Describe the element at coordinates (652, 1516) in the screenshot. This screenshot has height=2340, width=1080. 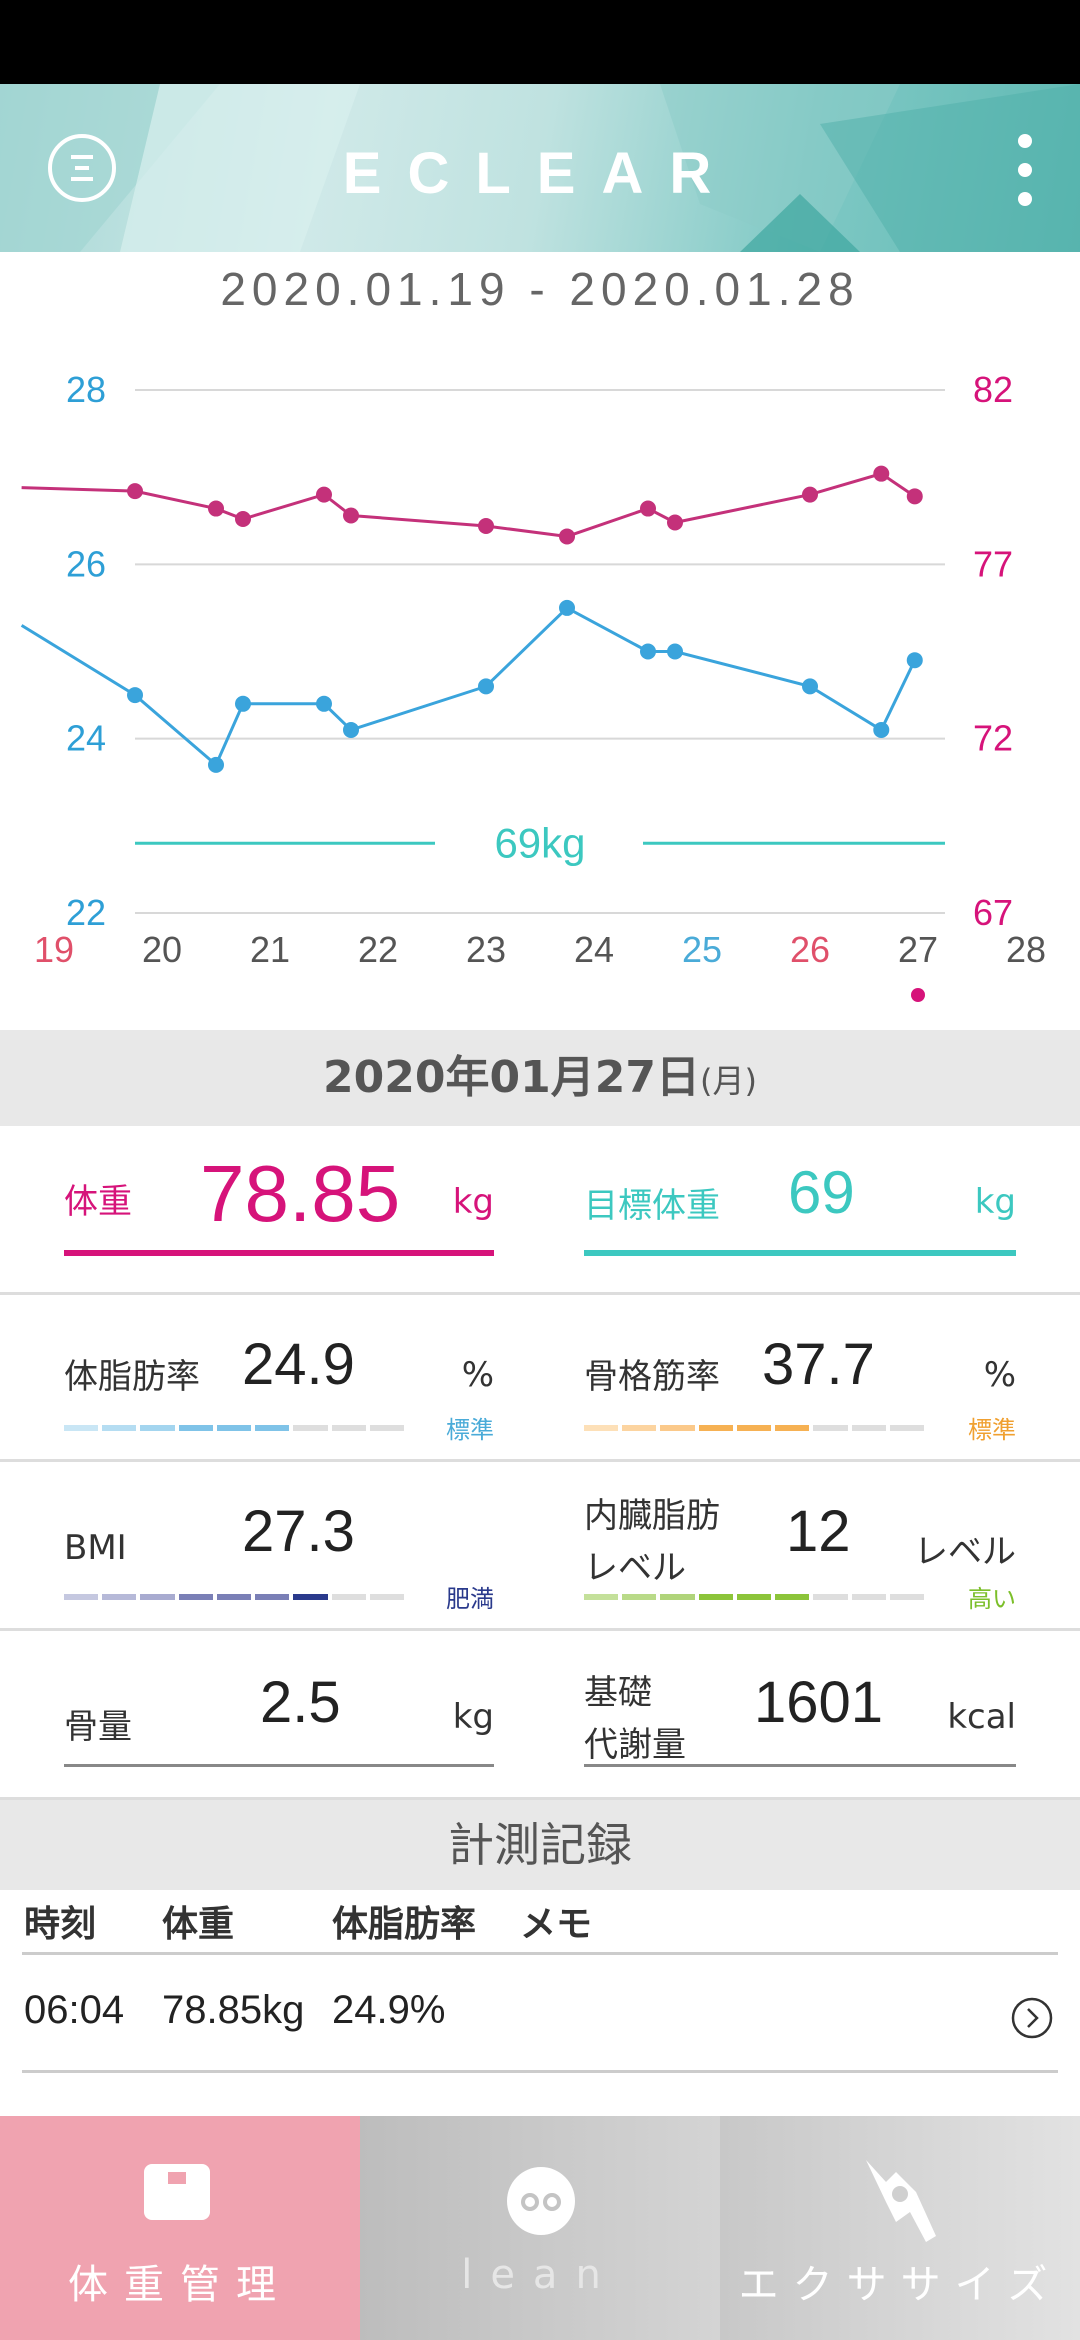
I see `visceral-fat-label: 内臓脂肪` at that location.